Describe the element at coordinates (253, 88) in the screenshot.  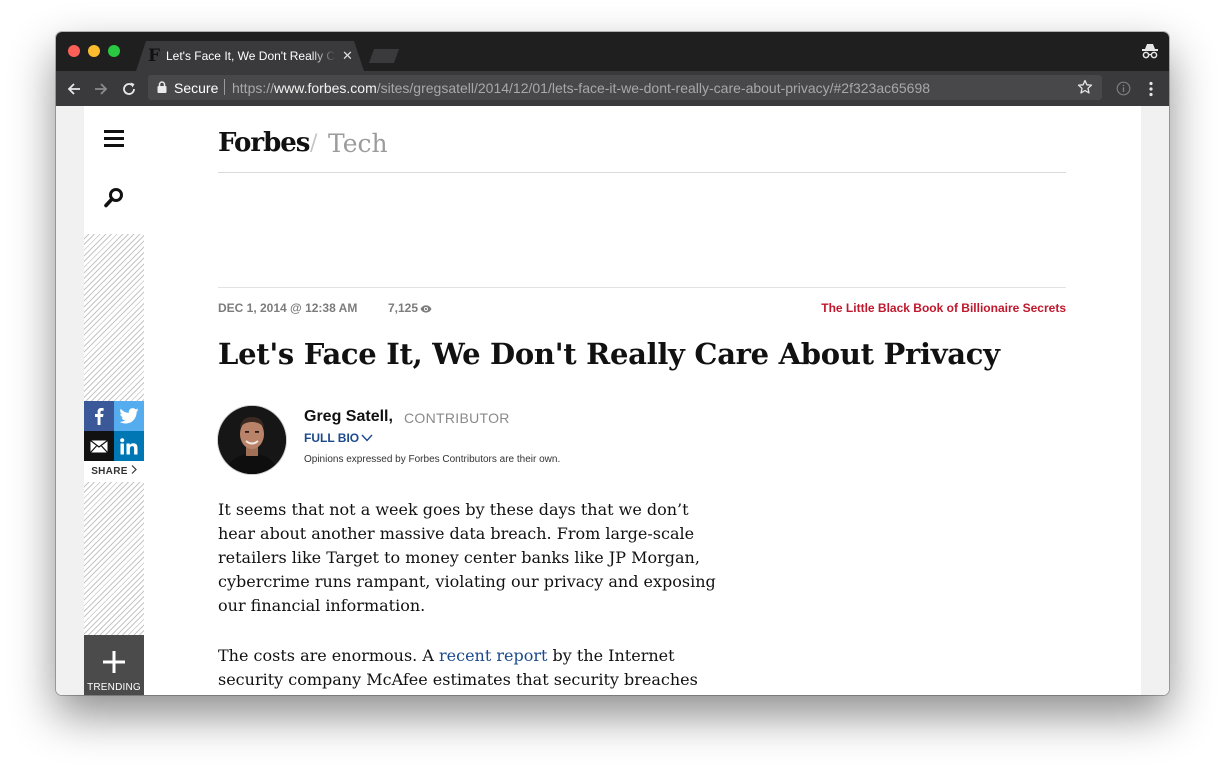
I see `url-scheme: https://` at that location.